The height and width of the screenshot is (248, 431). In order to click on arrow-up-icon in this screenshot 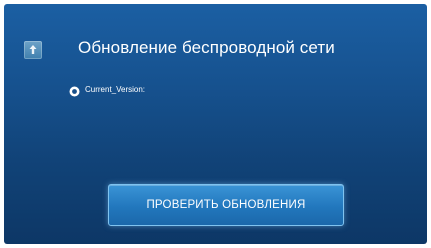, I will do `click(33, 49)`.